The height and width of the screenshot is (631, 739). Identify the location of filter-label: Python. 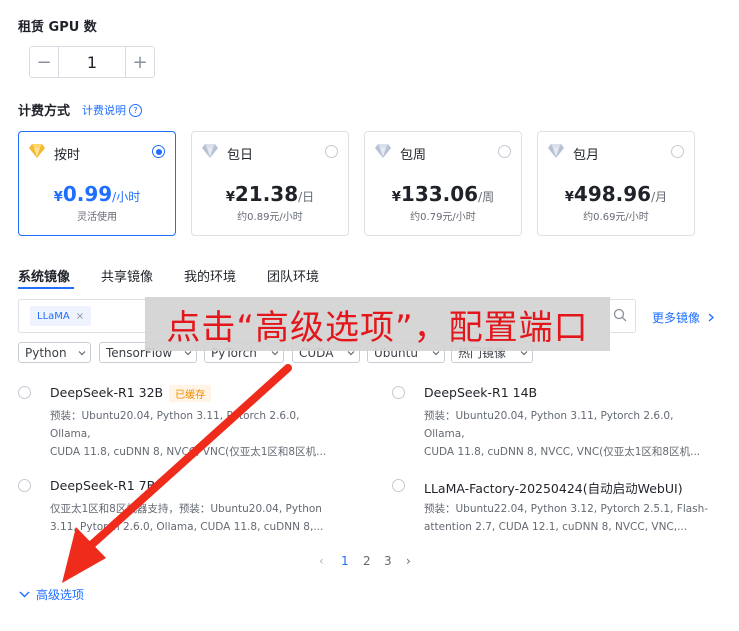
(46, 352).